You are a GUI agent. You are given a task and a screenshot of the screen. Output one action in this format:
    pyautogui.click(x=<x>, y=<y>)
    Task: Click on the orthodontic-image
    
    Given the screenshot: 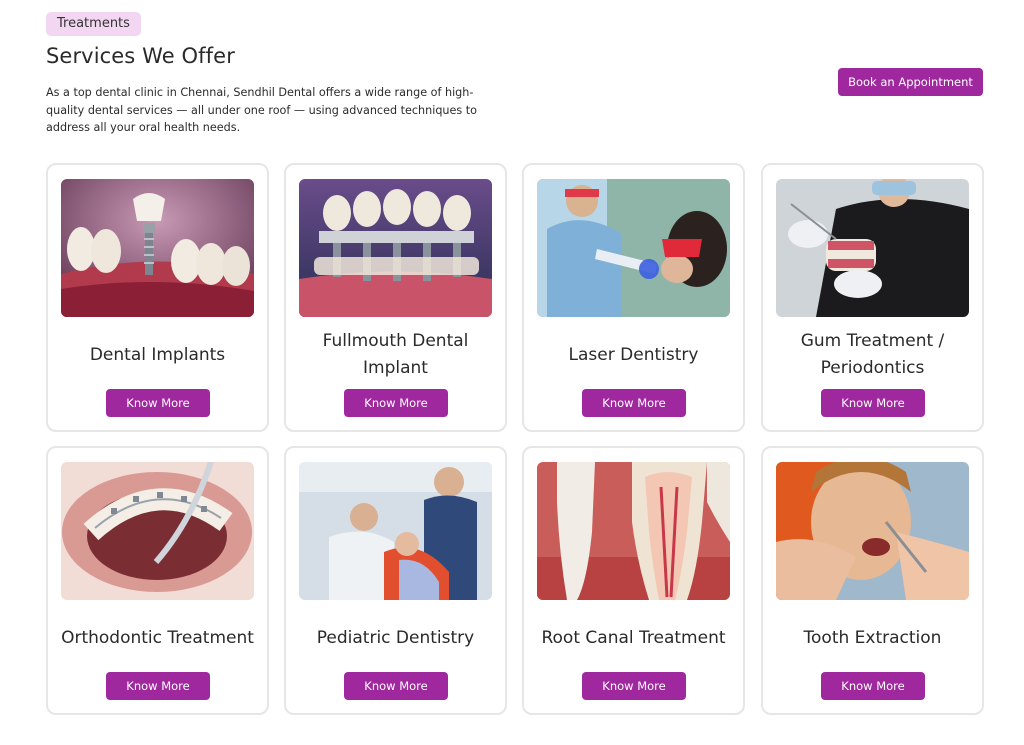 What is the action you would take?
    pyautogui.click(x=157, y=531)
    